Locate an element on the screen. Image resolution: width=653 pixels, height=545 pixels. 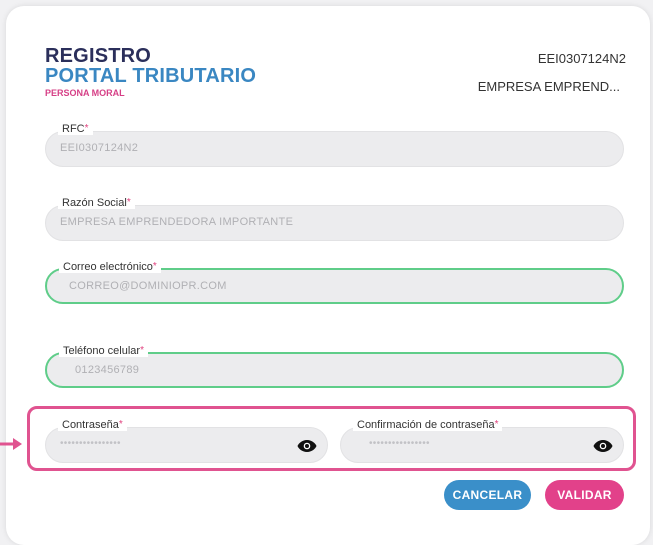
phone-label: Teléfono celular* is located at coordinates (103, 351).